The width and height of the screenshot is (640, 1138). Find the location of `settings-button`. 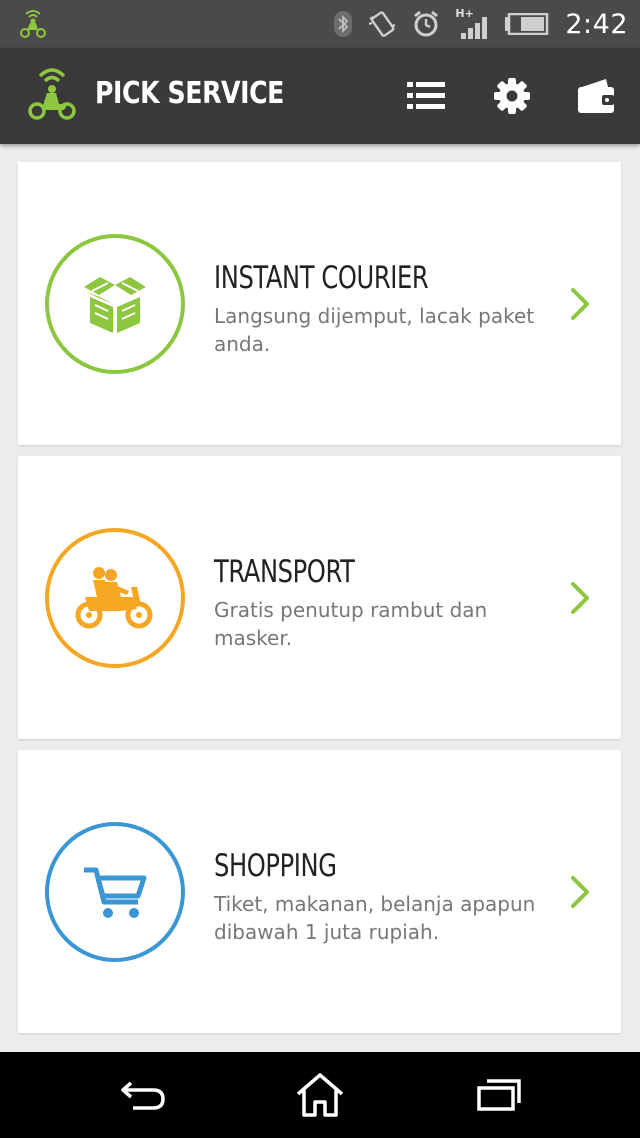

settings-button is located at coordinates (512, 96).